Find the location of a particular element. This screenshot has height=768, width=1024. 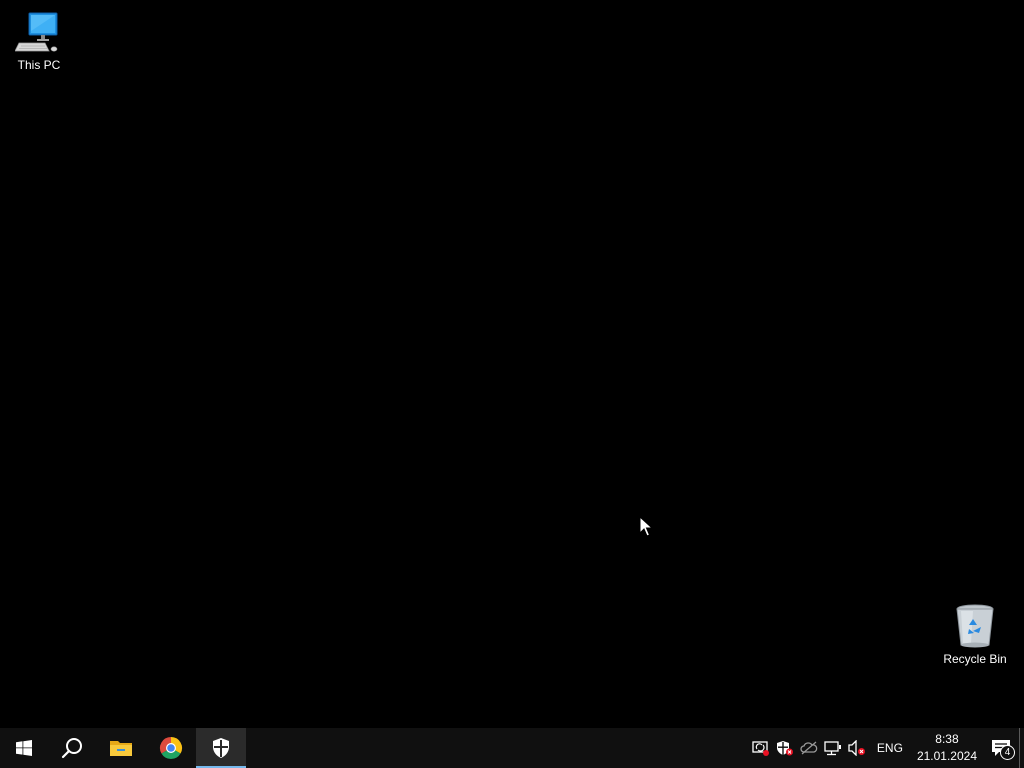

tray-onedrive is located at coordinates (809, 748).